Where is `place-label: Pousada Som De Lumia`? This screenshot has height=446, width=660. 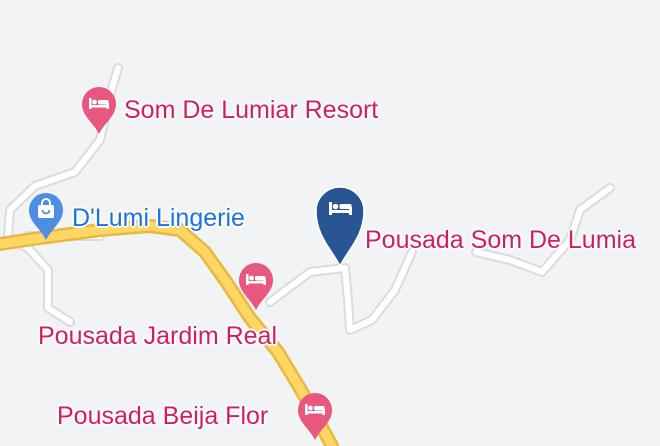
place-label: Pousada Som De Lumia is located at coordinates (500, 240).